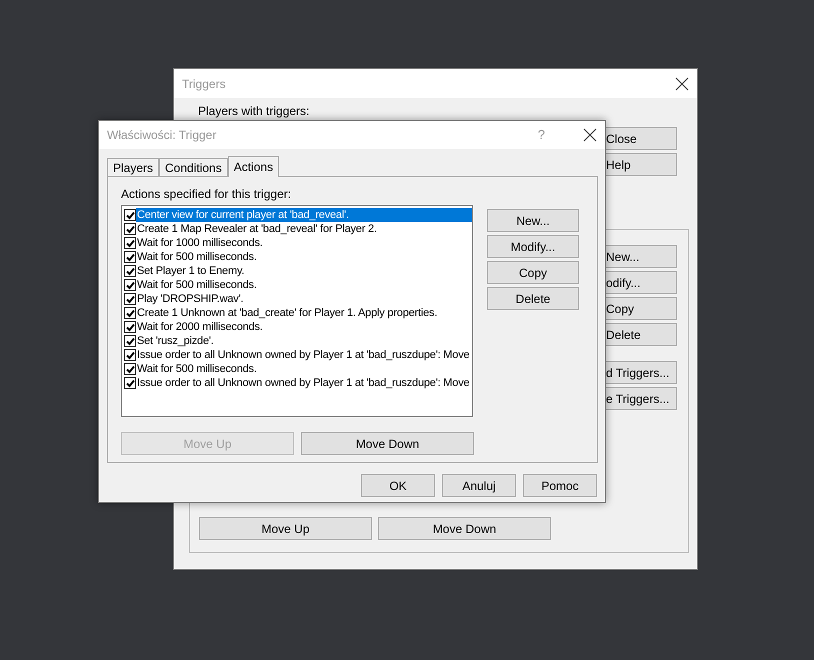 This screenshot has width=814, height=660. Describe the element at coordinates (560, 485) in the screenshot. I see `dialog-button: Pomoc` at that location.